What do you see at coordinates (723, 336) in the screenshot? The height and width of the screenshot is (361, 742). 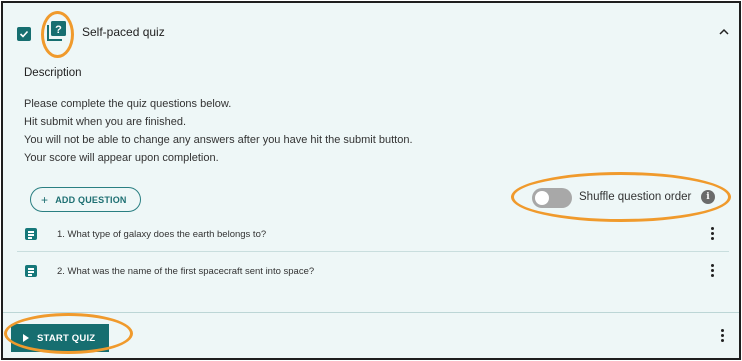 I see `footer-more-options-icon` at bounding box center [723, 336].